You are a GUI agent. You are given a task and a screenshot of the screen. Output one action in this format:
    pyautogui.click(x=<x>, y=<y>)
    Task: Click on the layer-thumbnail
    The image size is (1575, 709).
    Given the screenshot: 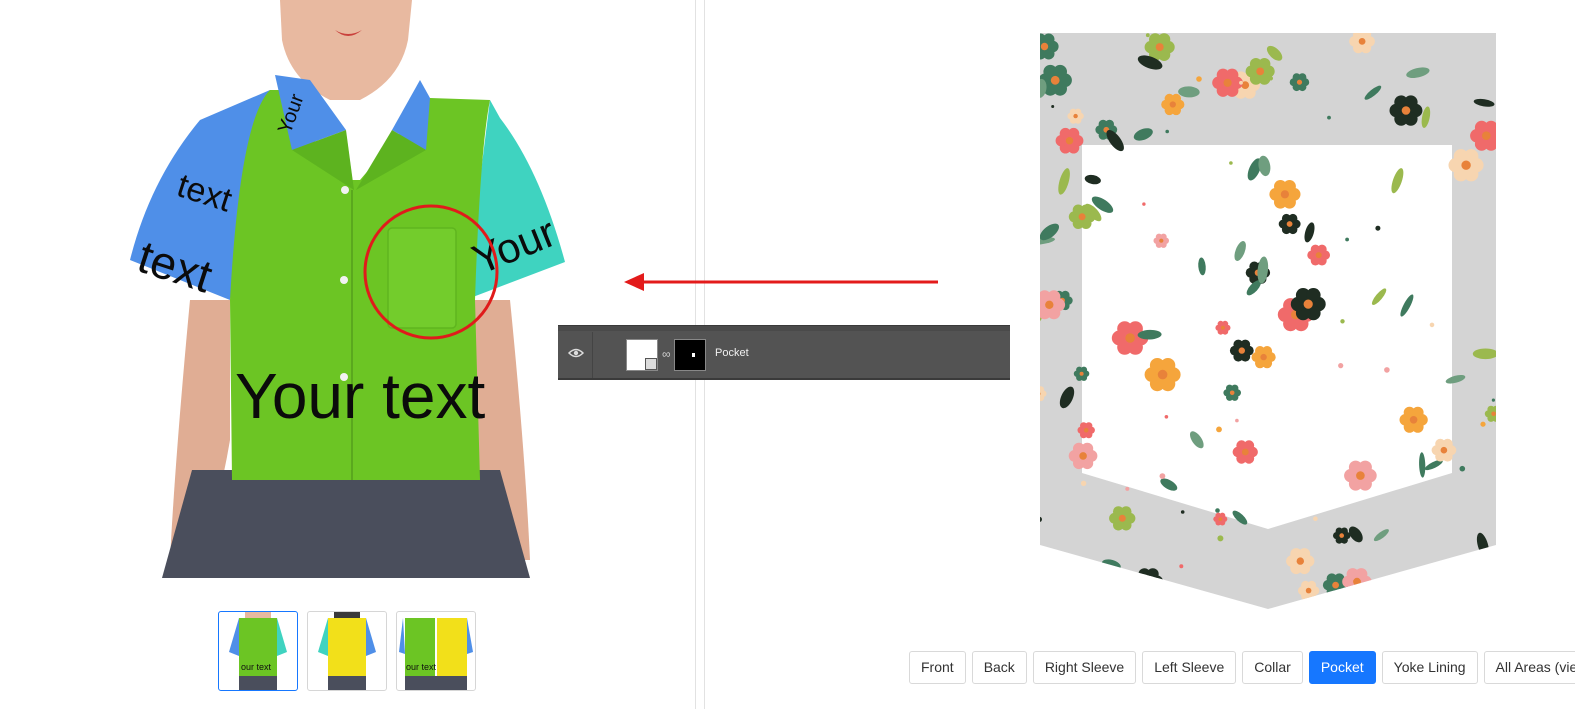 What is the action you would take?
    pyautogui.click(x=642, y=355)
    